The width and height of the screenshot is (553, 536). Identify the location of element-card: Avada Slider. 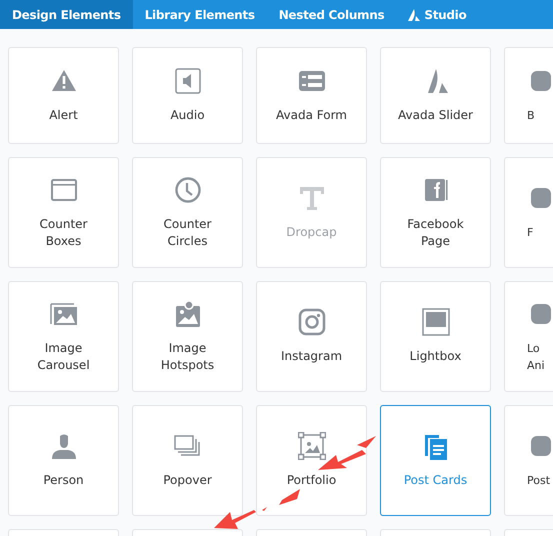
(435, 95).